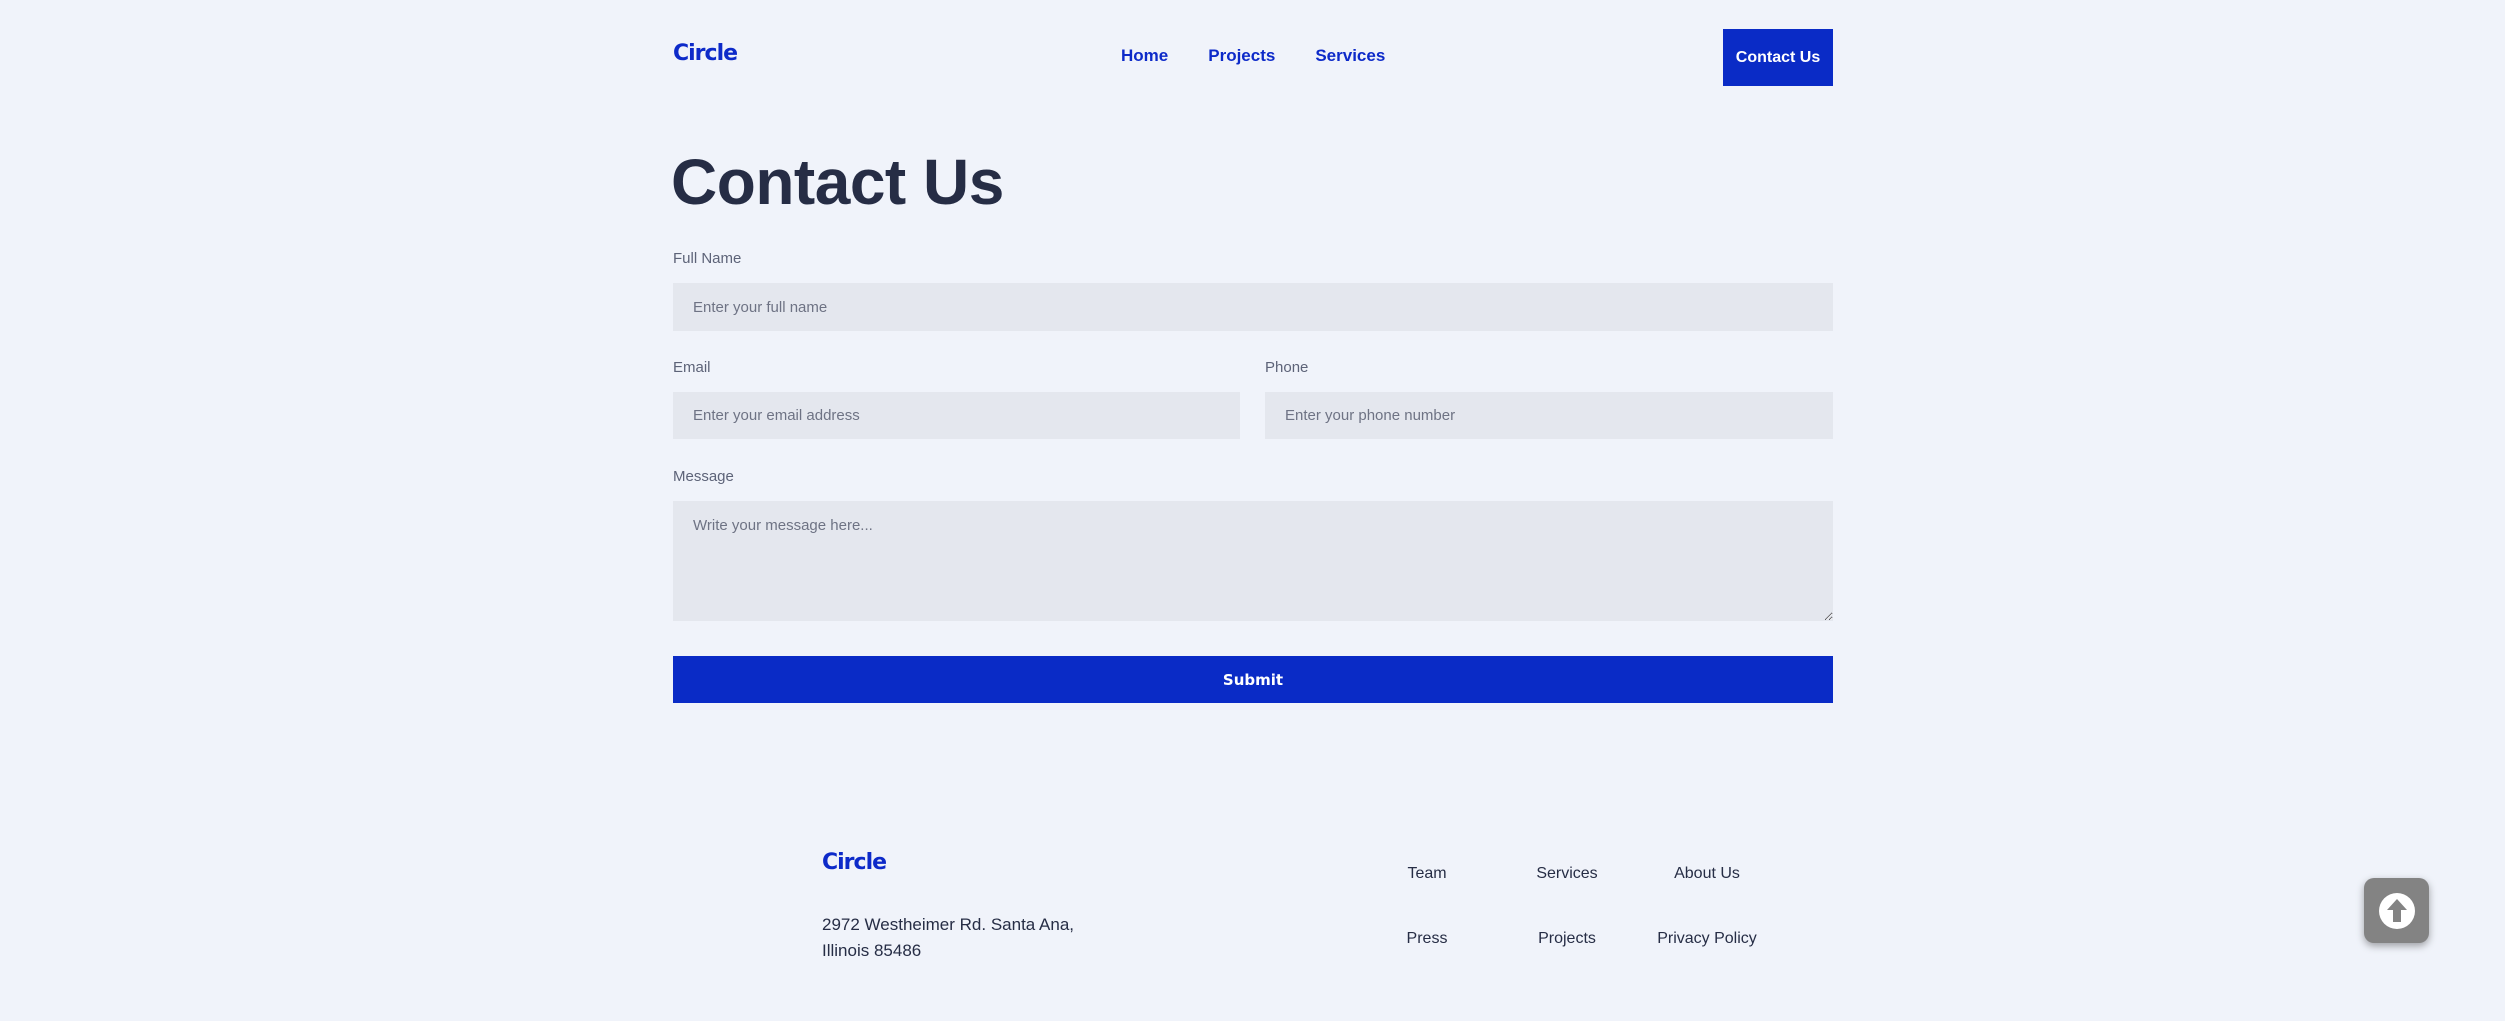  I want to click on scroll-to-top-button, so click(2396, 910).